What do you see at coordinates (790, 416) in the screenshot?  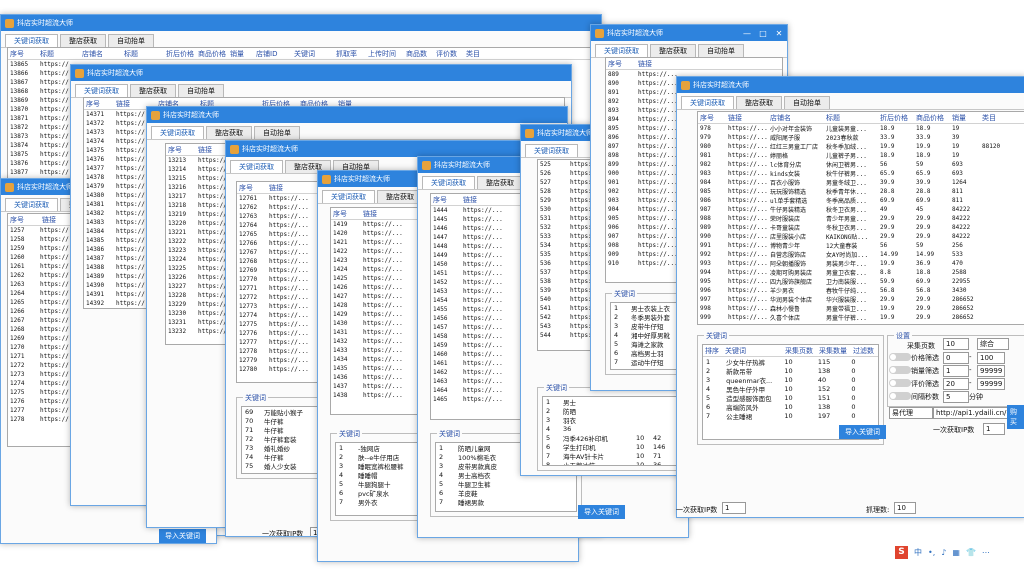 I see `keyword-row: 7 公主睡裙 10 197 0` at bounding box center [790, 416].